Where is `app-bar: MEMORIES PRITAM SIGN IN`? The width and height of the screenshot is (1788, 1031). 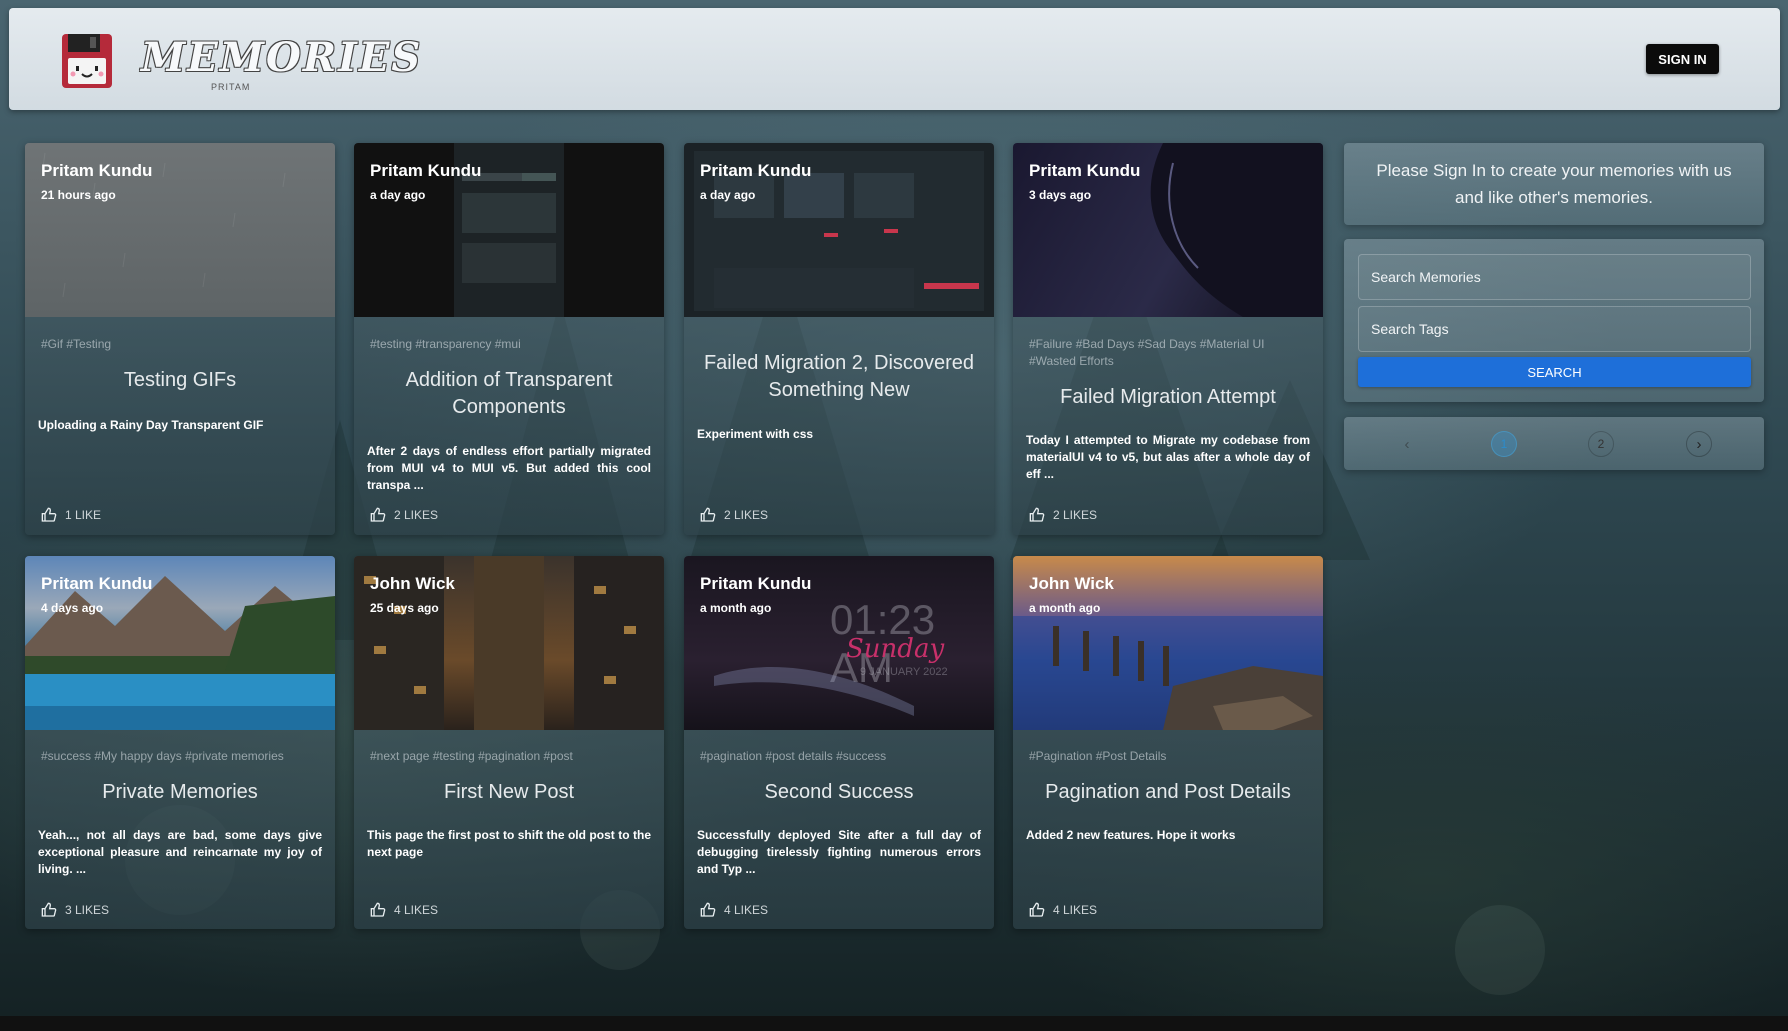 app-bar: MEMORIES PRITAM SIGN IN is located at coordinates (894, 59).